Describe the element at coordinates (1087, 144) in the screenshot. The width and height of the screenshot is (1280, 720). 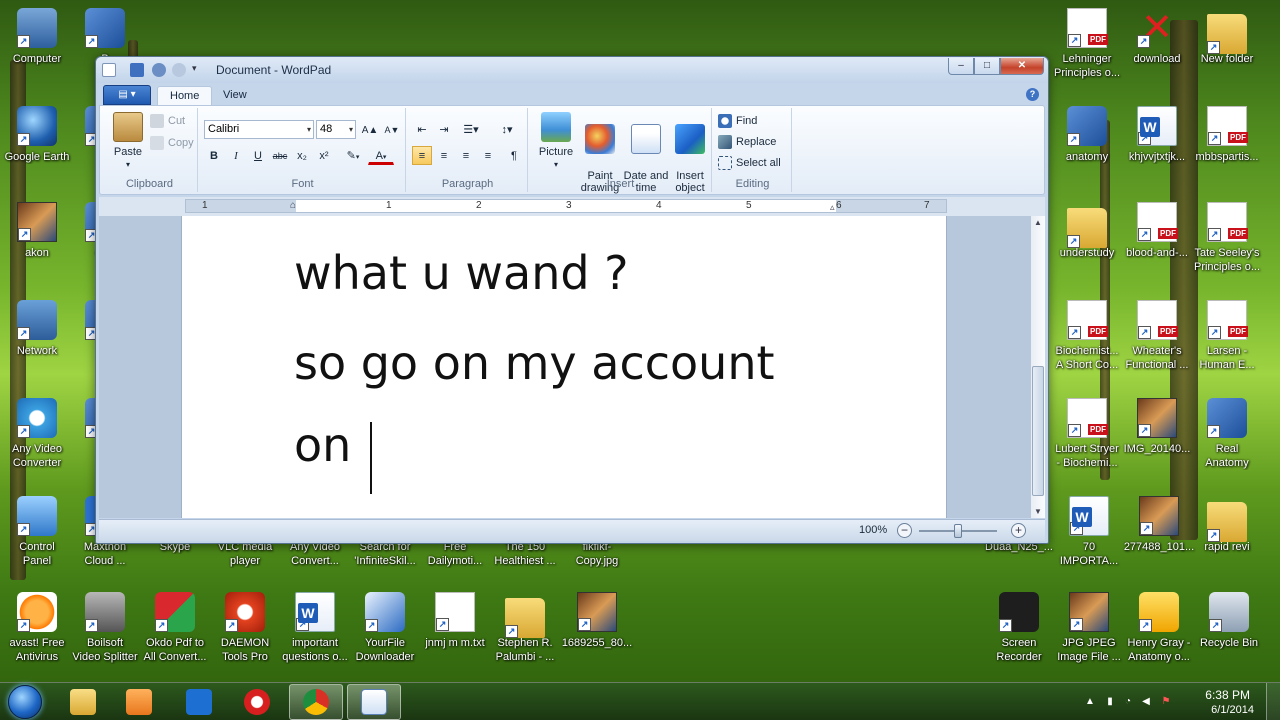
I see `desktop-icon-anatomy: ↗ anatomy` at that location.